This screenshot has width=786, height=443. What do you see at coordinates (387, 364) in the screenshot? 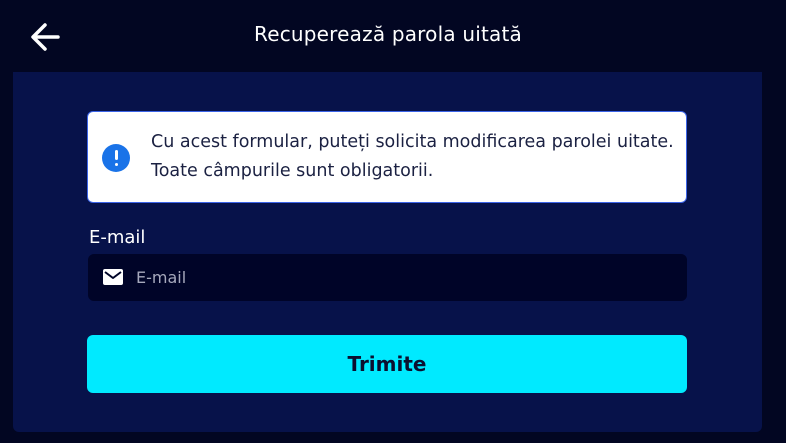
I see `submit-button: Trimite` at bounding box center [387, 364].